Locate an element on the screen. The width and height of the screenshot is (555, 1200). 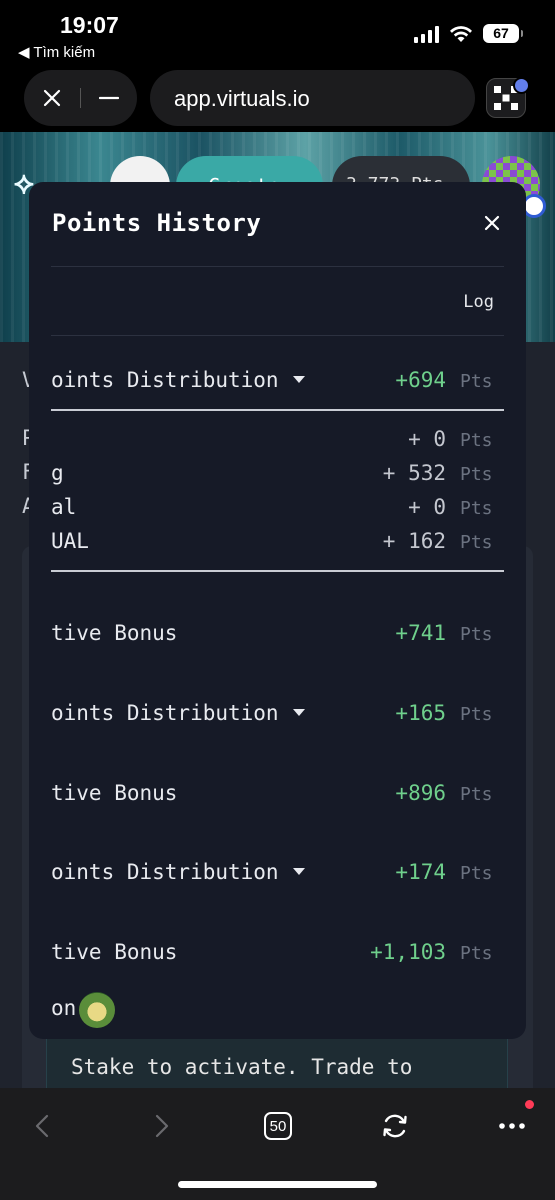
status-bar: 19:07 ◀ Tìm kiếm 67 is located at coordinates (277, 33).